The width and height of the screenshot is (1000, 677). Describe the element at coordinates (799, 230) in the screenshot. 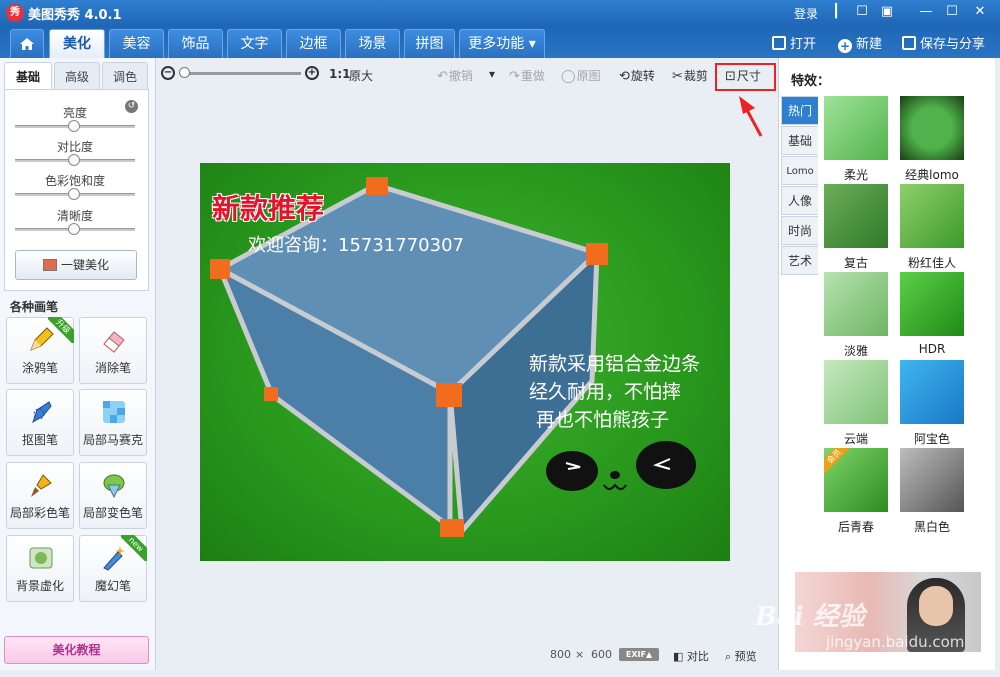

I see `fx-tab-fashion: 时尚` at that location.